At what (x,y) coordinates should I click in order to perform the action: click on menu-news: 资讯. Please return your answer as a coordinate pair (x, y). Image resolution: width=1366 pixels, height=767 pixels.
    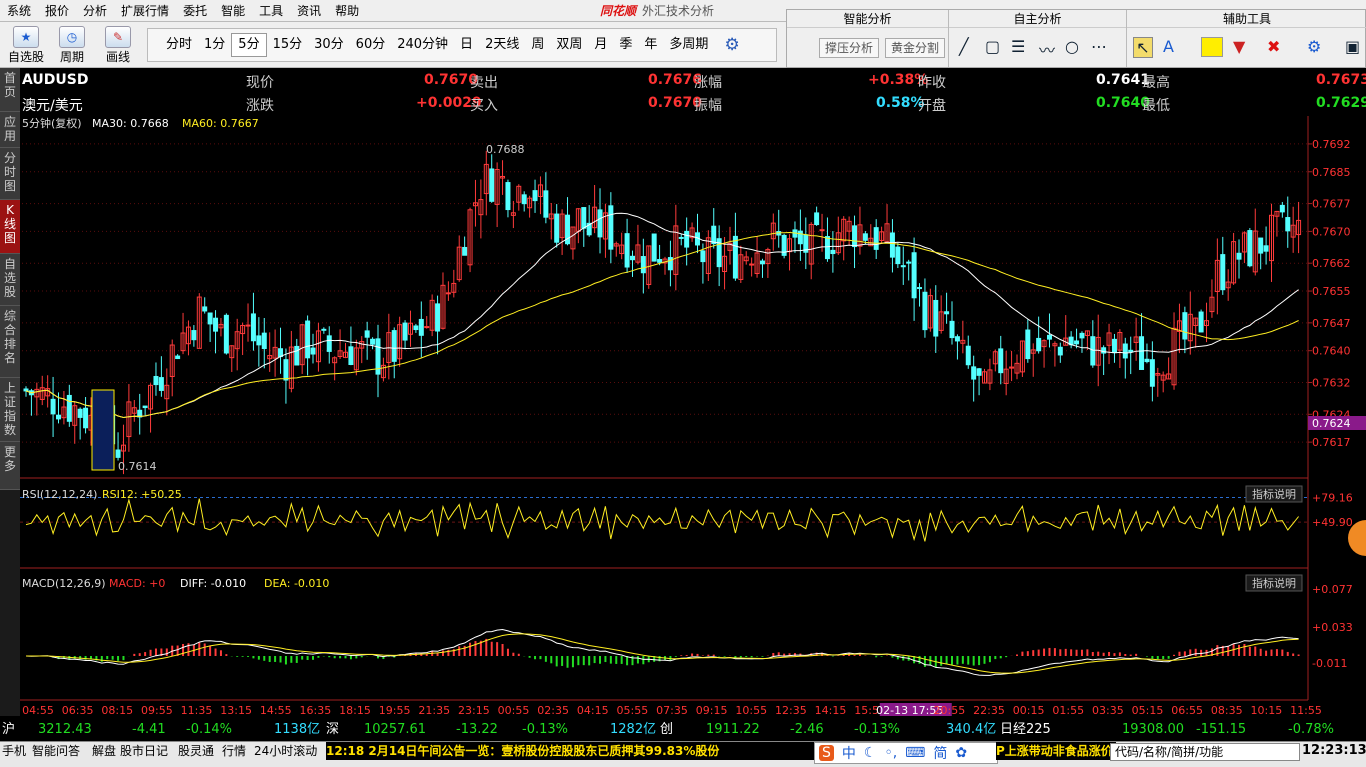
    Looking at the image, I should click on (309, 11).